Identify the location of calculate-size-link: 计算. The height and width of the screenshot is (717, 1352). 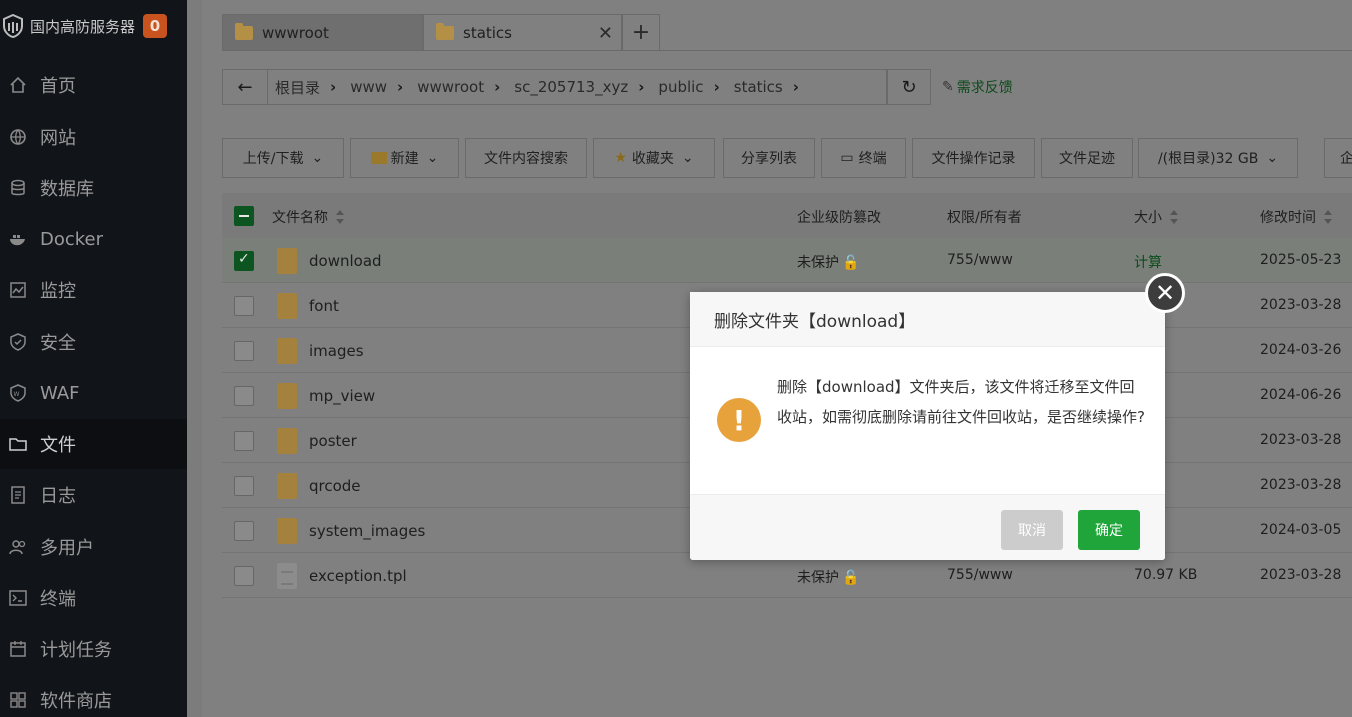
(1148, 262).